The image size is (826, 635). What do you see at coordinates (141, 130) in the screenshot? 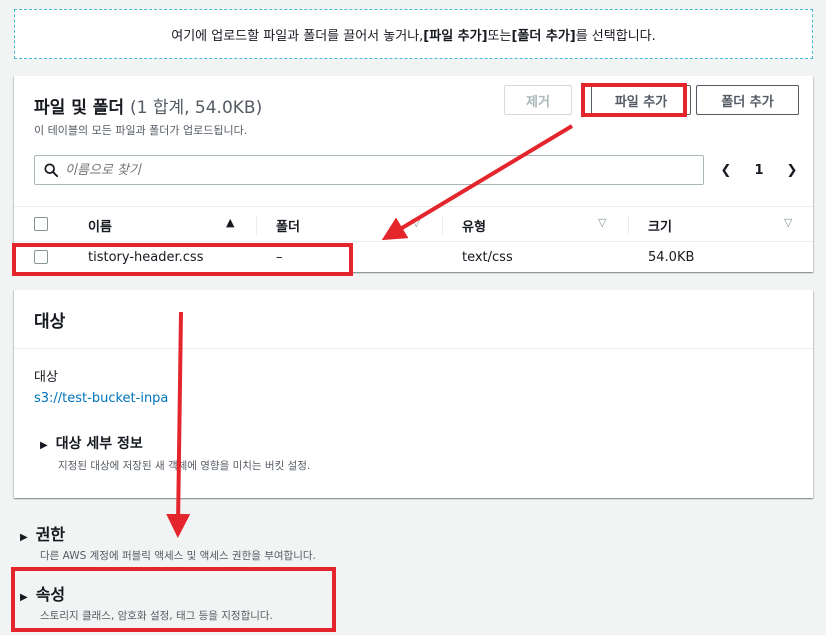
I see `files-description: 이 테이블의 모든 파일과 폴더가 업로드됩니다.` at bounding box center [141, 130].